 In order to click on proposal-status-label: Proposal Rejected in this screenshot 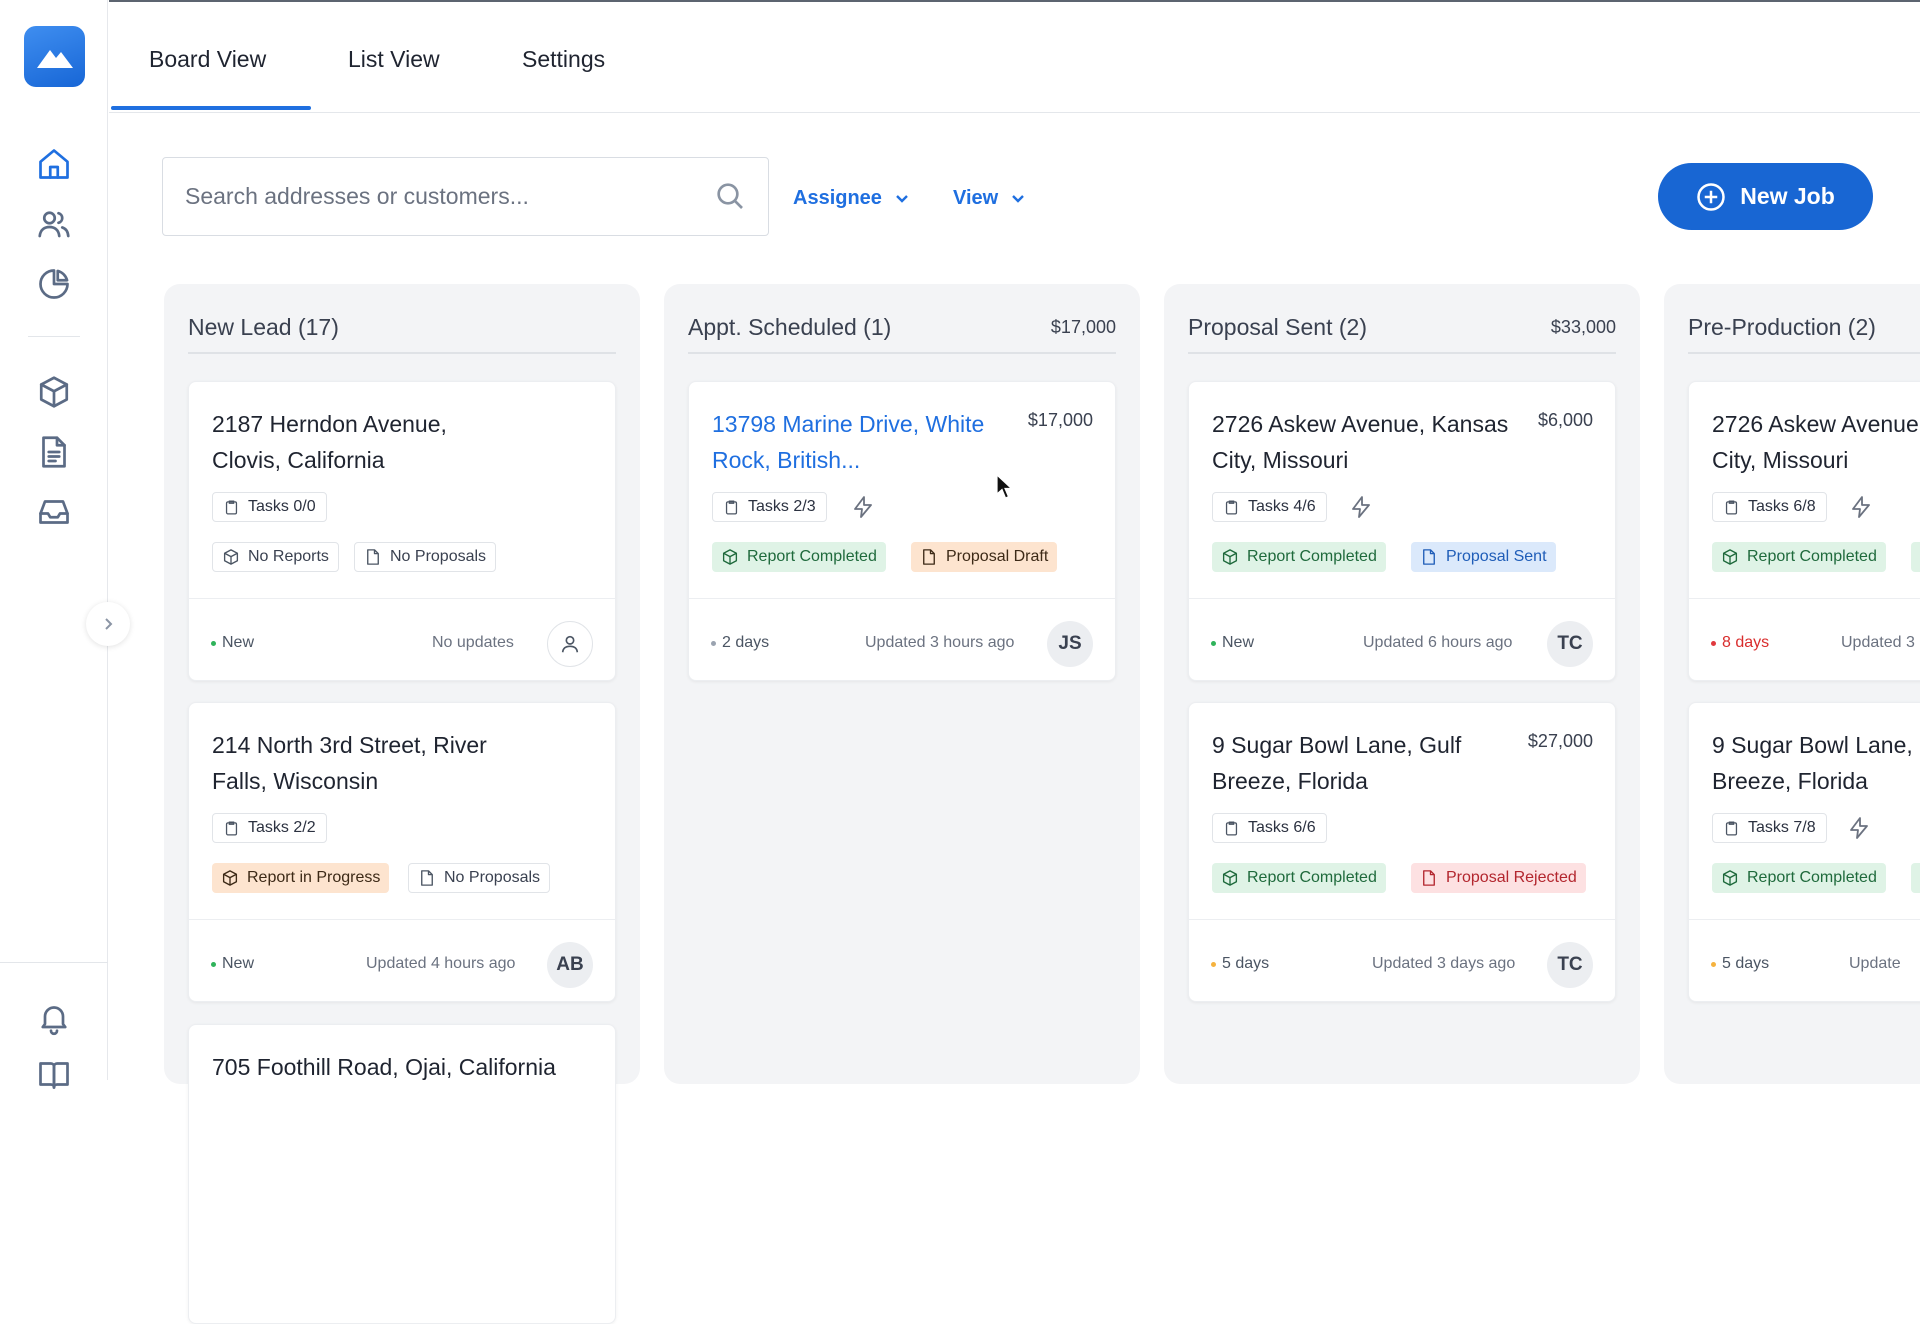, I will do `click(1511, 877)`.